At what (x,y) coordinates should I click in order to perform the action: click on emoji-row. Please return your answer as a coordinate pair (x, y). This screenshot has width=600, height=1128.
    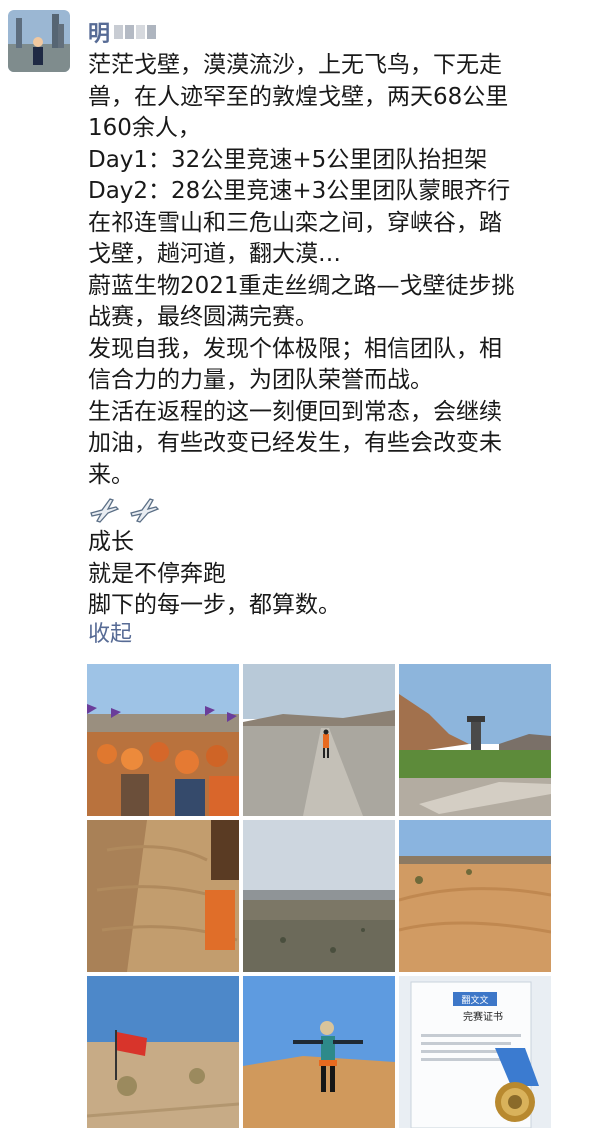
    Looking at the image, I should click on (340, 509).